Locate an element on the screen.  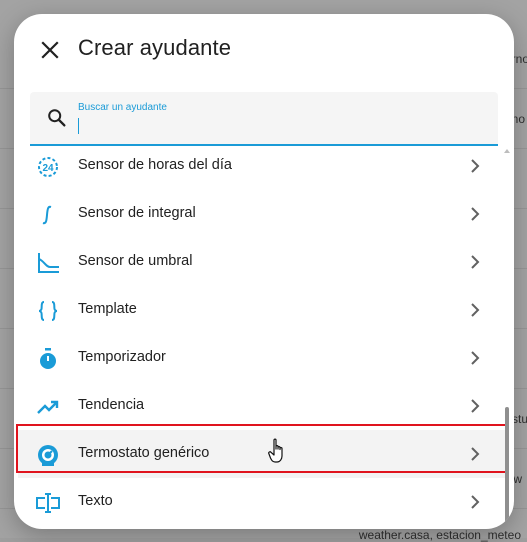
scrollbar-thumb is located at coordinates (507, 466).